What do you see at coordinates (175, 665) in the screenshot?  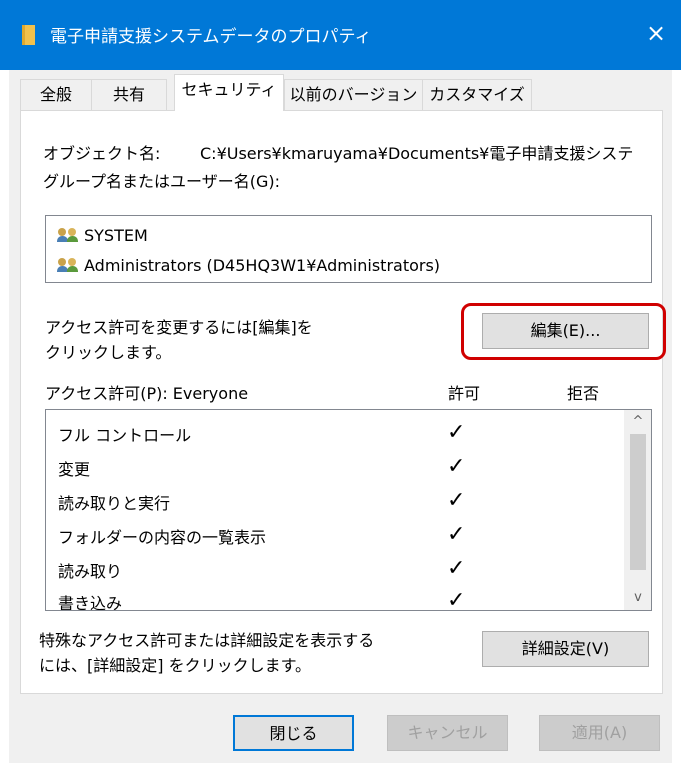 I see `advanced-hint-line2: には、[詳細設定] をクリックします。` at bounding box center [175, 665].